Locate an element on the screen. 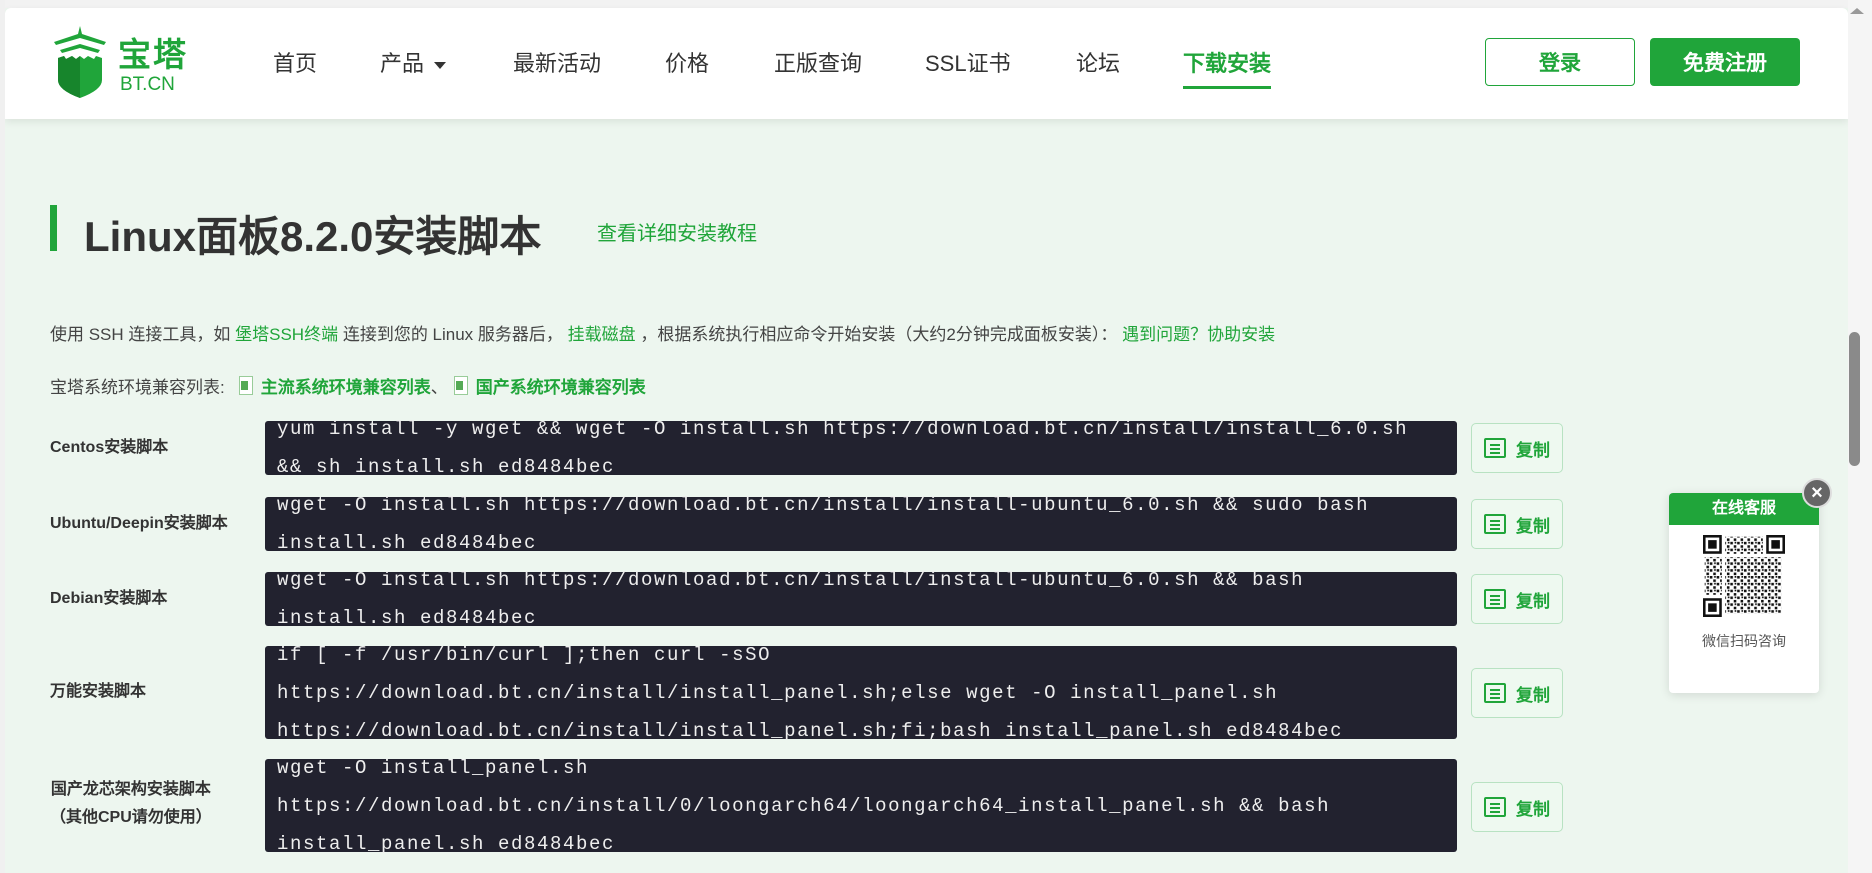  compat-lists: 宝塔系统环境兼容列表: 主流系统环境兼容列表、 国产系统环境兼容列表 is located at coordinates (348, 385).